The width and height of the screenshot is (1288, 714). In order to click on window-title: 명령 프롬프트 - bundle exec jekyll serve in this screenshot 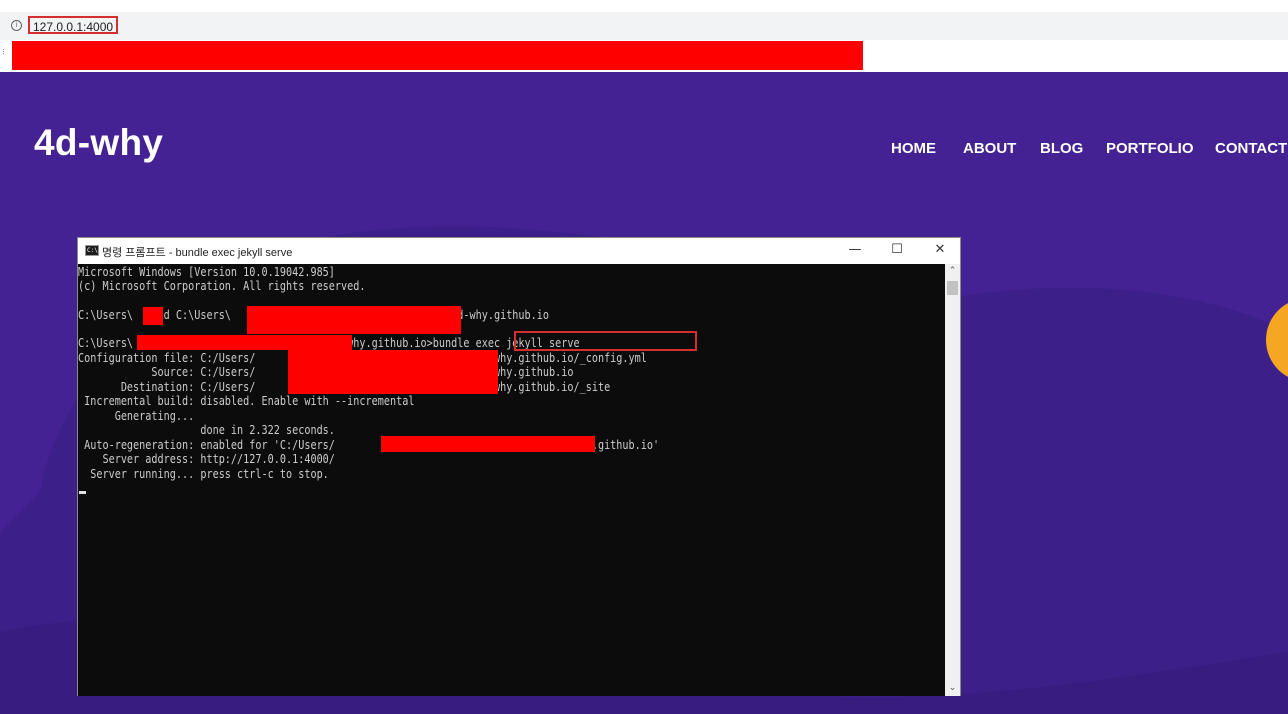, I will do `click(197, 253)`.